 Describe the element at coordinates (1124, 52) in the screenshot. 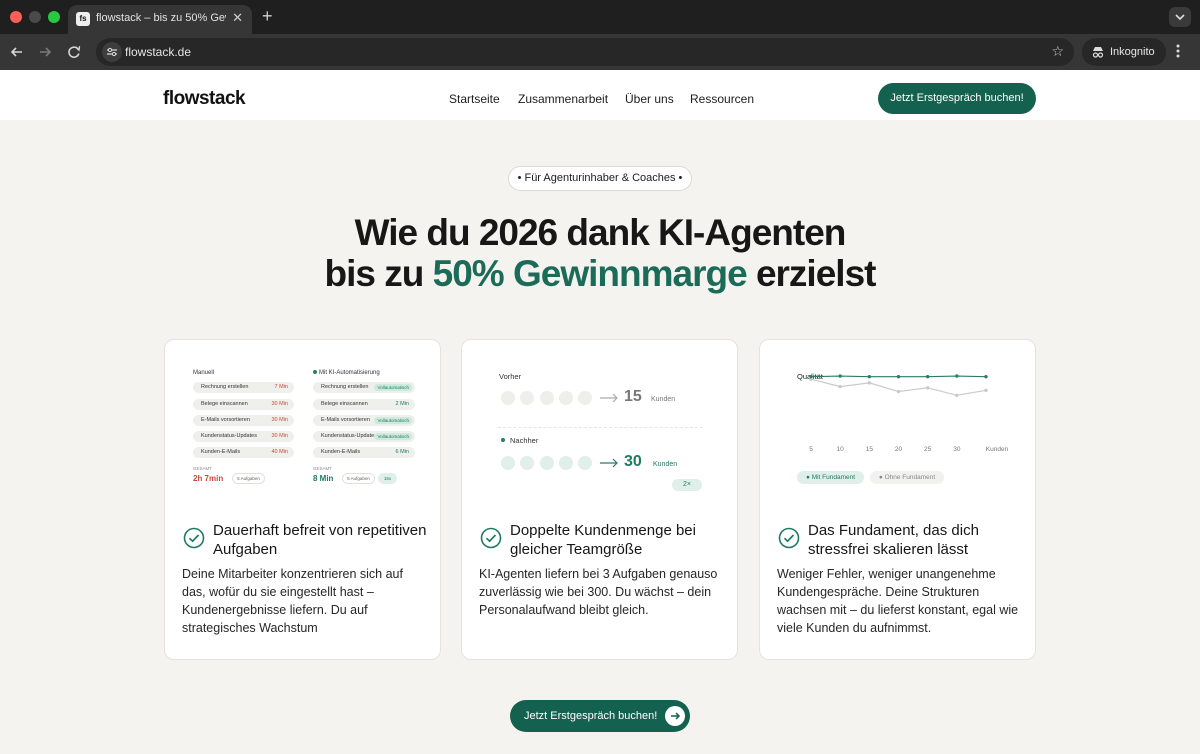

I see `incognito-indicator: Inkognito` at that location.